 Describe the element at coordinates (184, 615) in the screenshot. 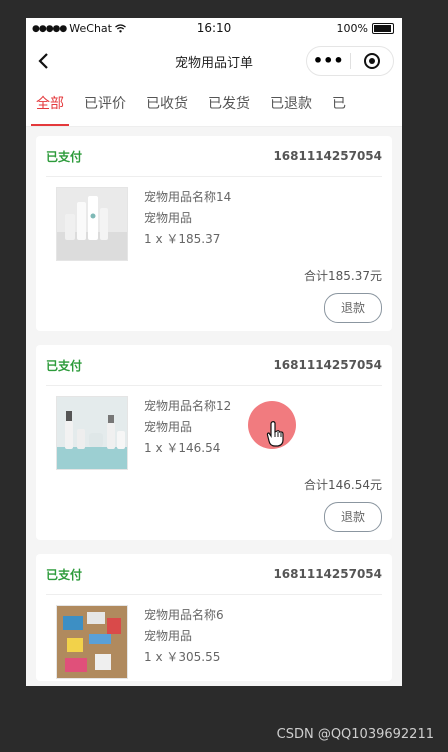

I see `product-name: 宠物用品名称6` at that location.